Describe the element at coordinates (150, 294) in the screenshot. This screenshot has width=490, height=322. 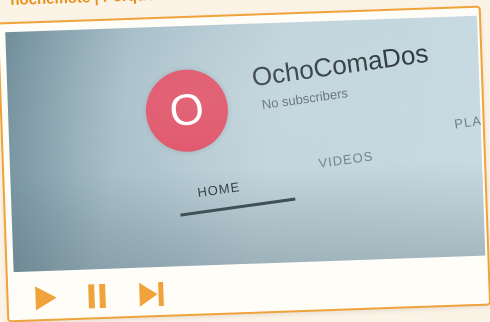
I see `next-track-icon` at that location.